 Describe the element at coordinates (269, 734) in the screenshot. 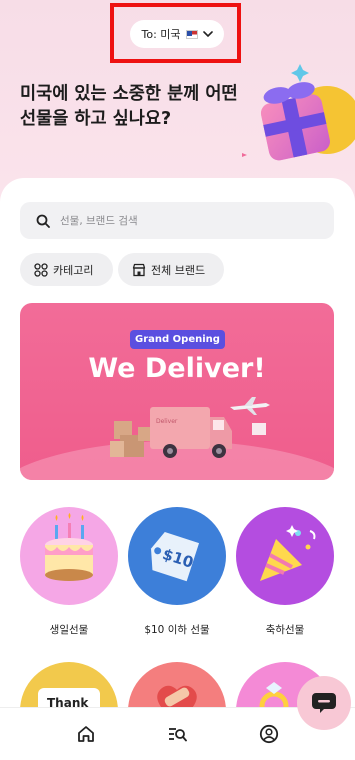

I see `profile-icon` at that location.